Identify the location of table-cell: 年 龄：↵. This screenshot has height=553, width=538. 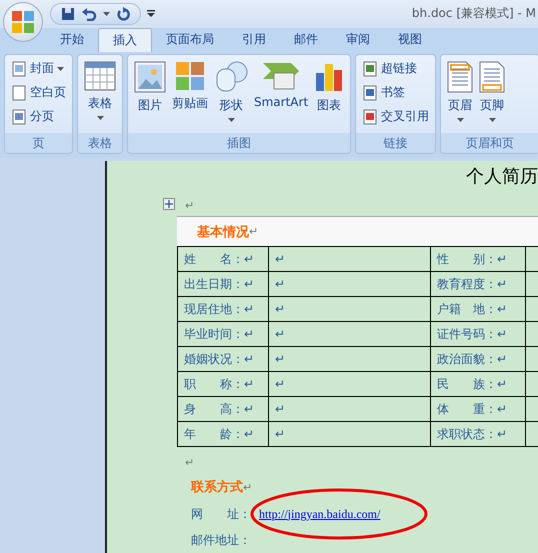
(223, 434).